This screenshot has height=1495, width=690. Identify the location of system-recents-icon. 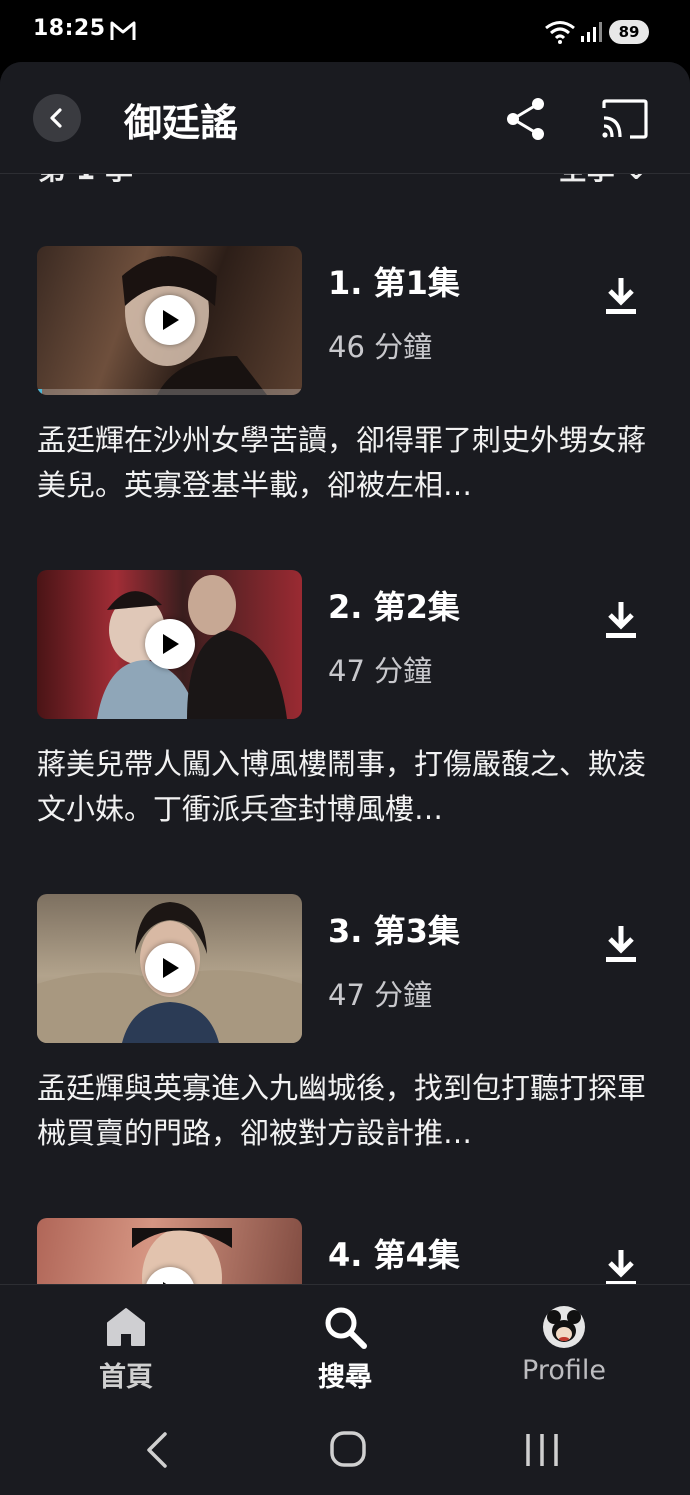
(542, 1450).